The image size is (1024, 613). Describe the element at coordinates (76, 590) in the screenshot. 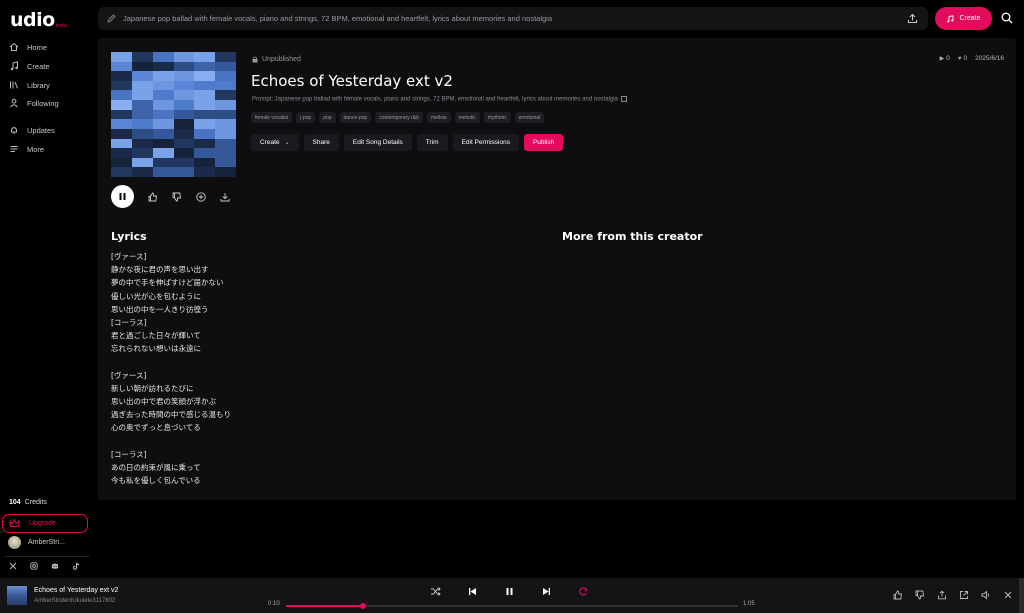

I see `player-title: Echoes of Yesterday ext v2` at that location.